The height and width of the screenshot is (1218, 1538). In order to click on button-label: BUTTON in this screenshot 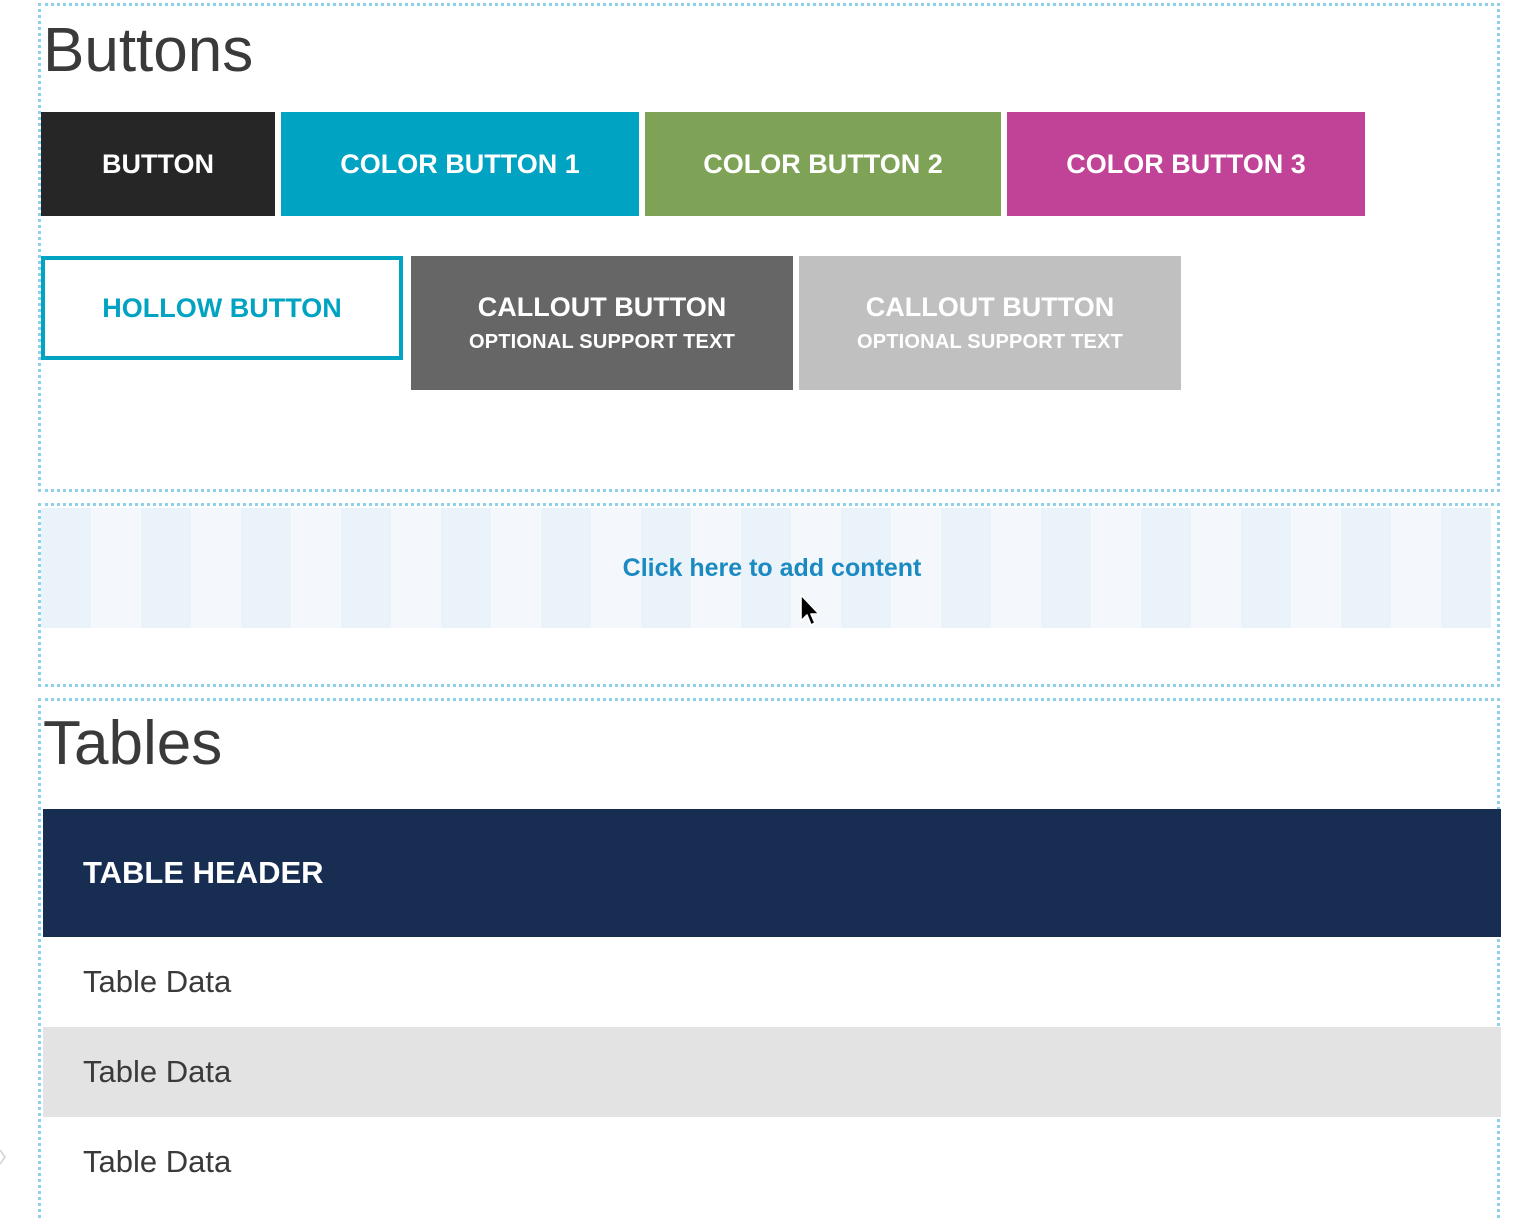, I will do `click(158, 163)`.